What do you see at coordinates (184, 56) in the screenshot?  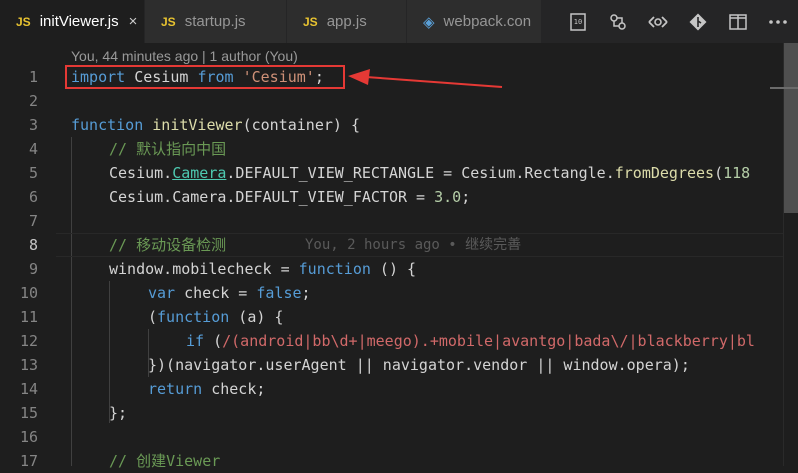 I see `codelens-blame: You, 44 minutes ago | 1 author (You)` at bounding box center [184, 56].